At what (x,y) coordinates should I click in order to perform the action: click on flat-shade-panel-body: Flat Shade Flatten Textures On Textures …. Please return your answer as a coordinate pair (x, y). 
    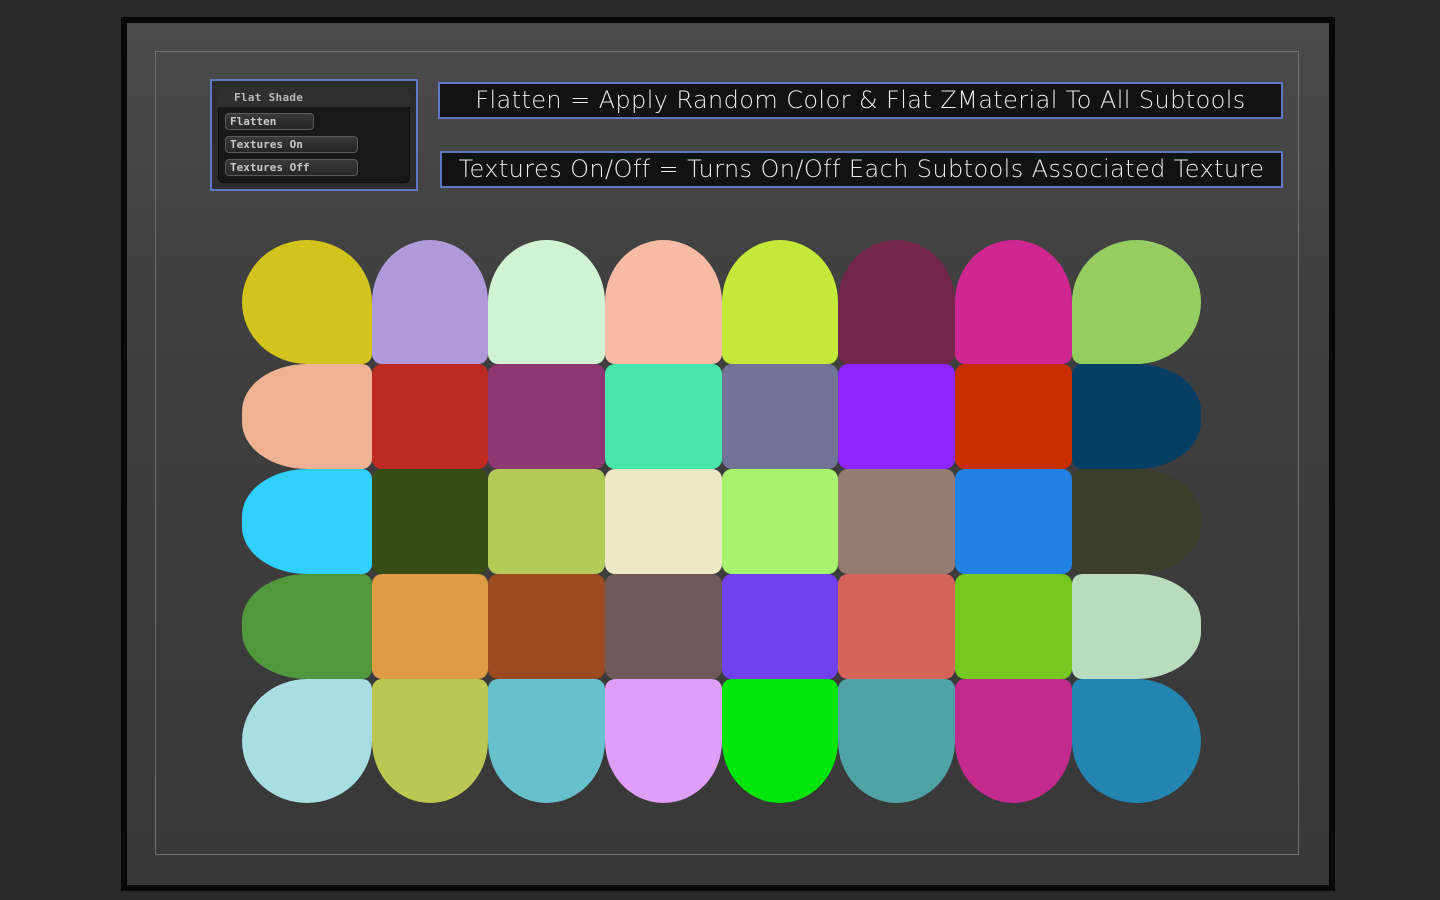
    Looking at the image, I should click on (314, 135).